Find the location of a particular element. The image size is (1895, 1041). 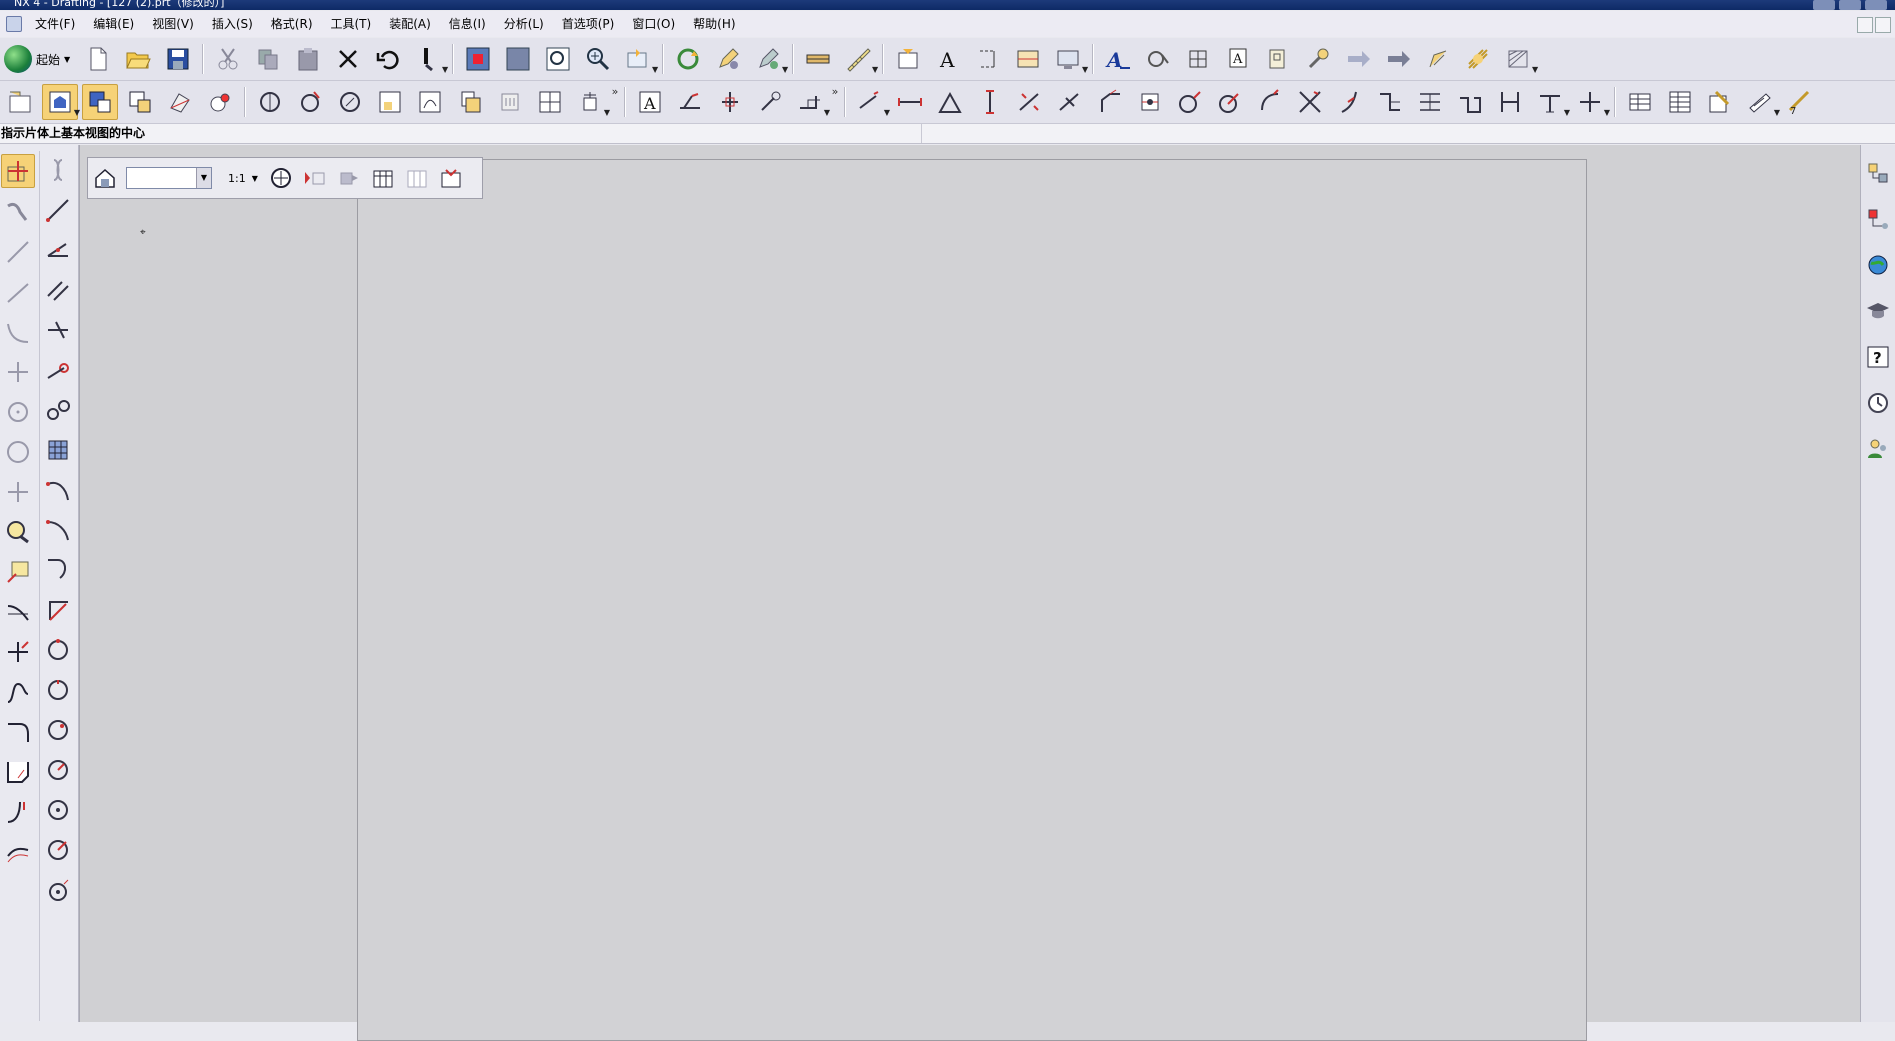

extra-tool-button: 7 is located at coordinates (1800, 102).